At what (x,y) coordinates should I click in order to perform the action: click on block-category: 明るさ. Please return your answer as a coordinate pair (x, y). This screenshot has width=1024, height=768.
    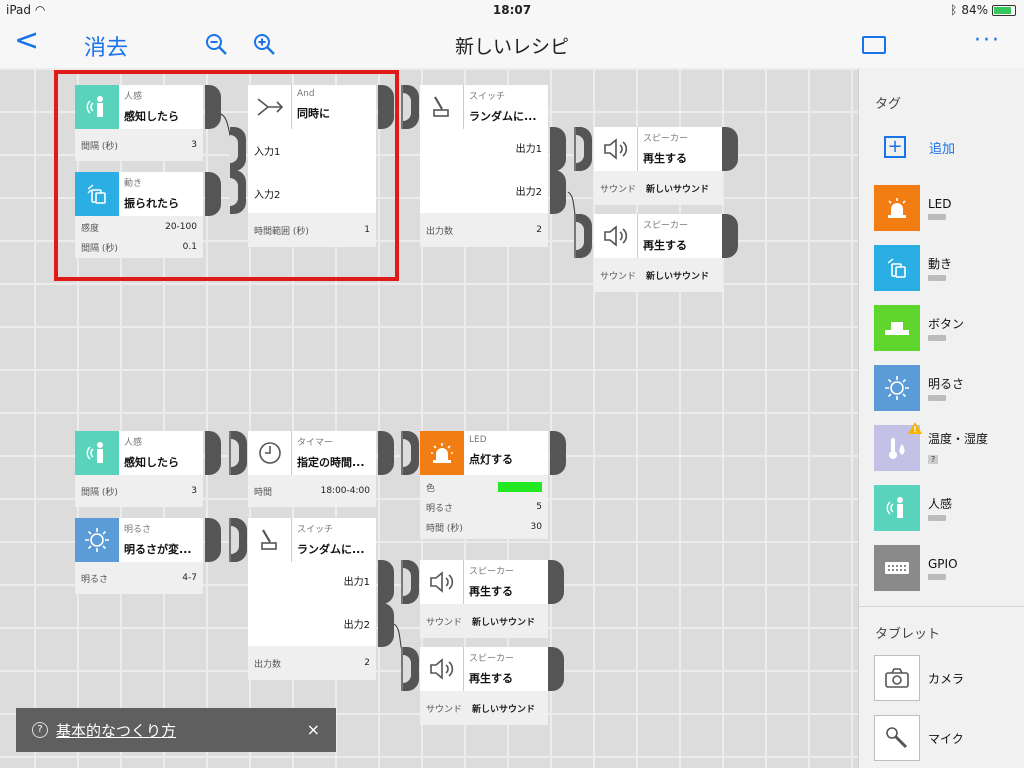
    Looking at the image, I should click on (138, 530).